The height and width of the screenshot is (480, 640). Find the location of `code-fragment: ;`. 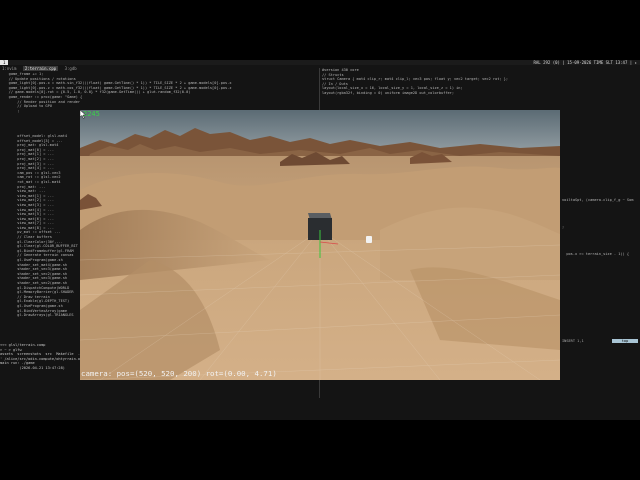

code-fragment: ; is located at coordinates (563, 227).